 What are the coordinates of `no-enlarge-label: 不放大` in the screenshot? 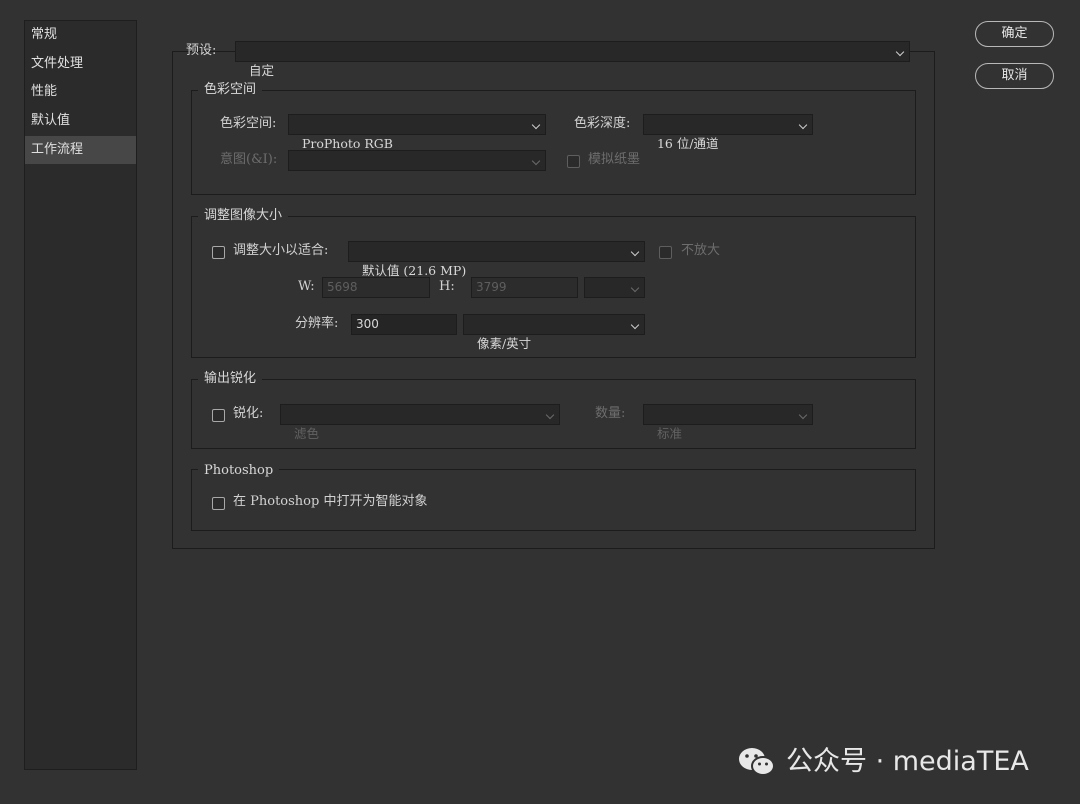 It's located at (701, 250).